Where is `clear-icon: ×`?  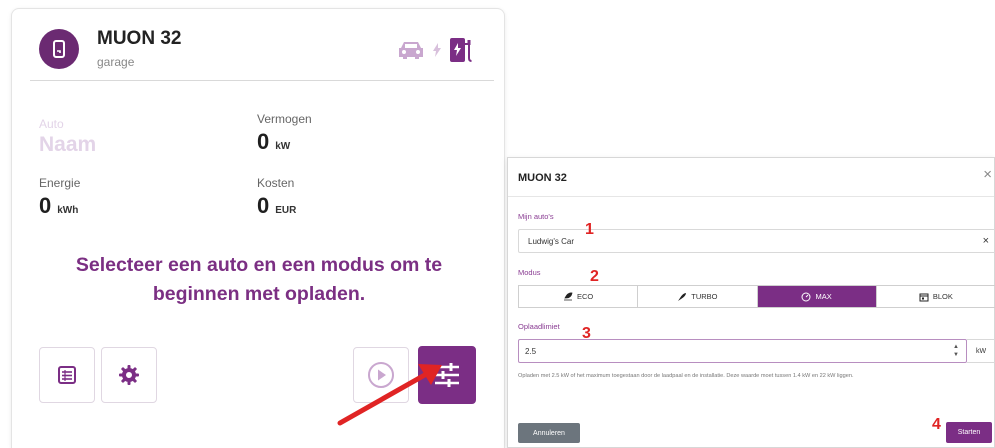 clear-icon: × is located at coordinates (986, 241).